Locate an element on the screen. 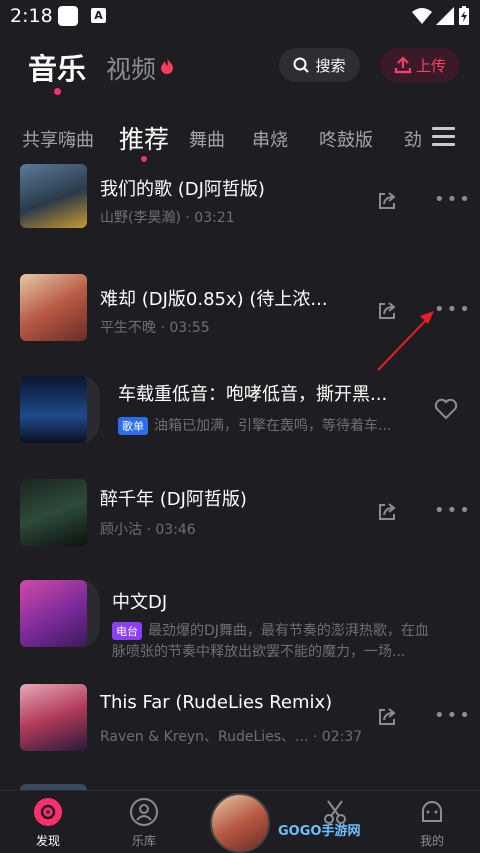 The height and width of the screenshot is (853, 480). song-duration: 02:37 is located at coordinates (342, 737).